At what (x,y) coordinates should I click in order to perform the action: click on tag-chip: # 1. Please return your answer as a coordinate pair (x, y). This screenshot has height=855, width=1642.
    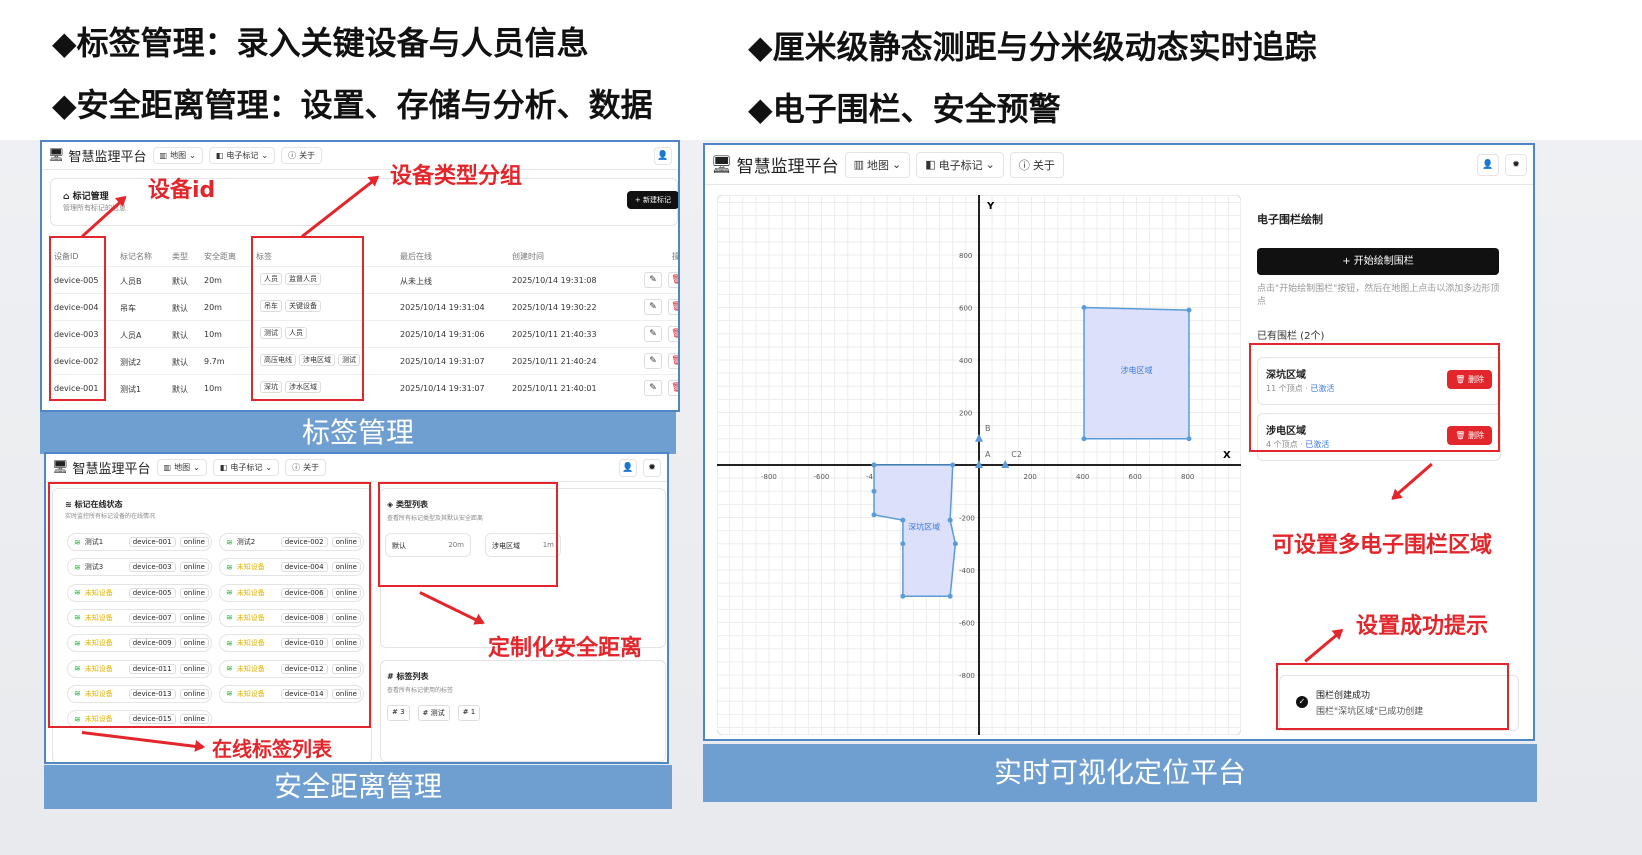
    Looking at the image, I should click on (469, 713).